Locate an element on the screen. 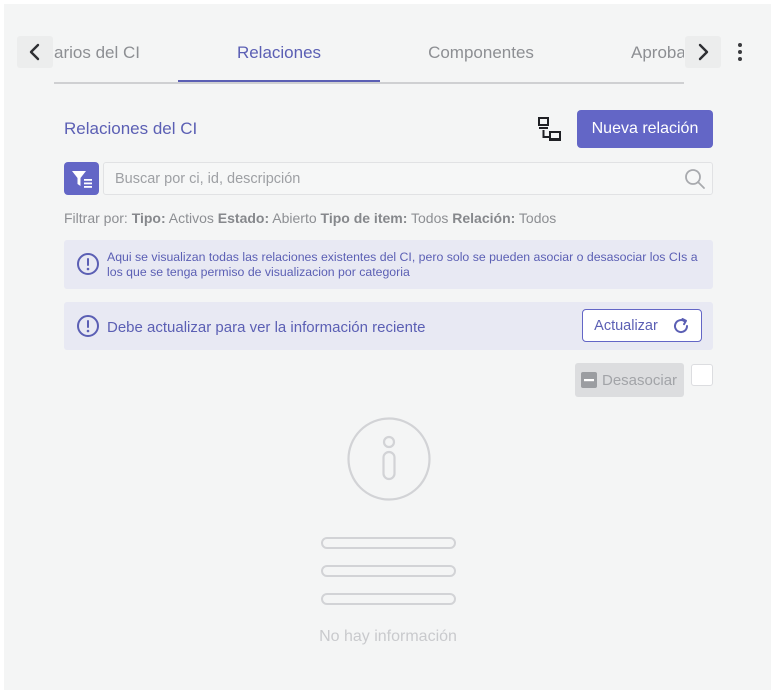  filter-tipo-label: Tipo: is located at coordinates (148, 218).